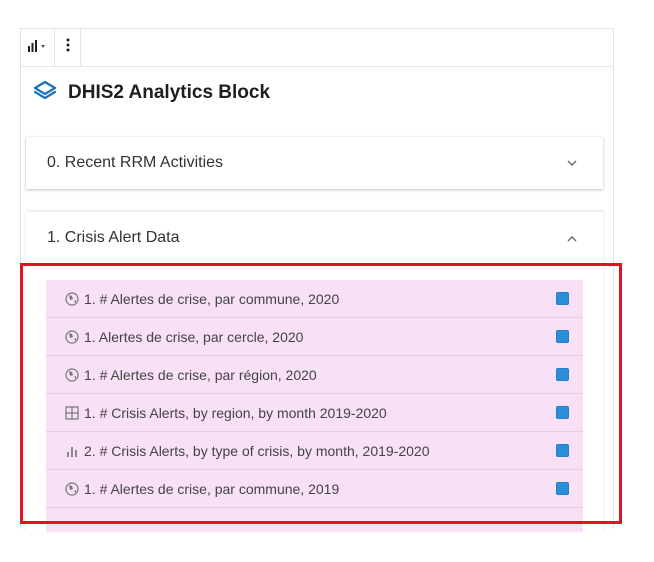 The width and height of the screenshot is (654, 562). I want to click on block-toolbar, so click(317, 48).